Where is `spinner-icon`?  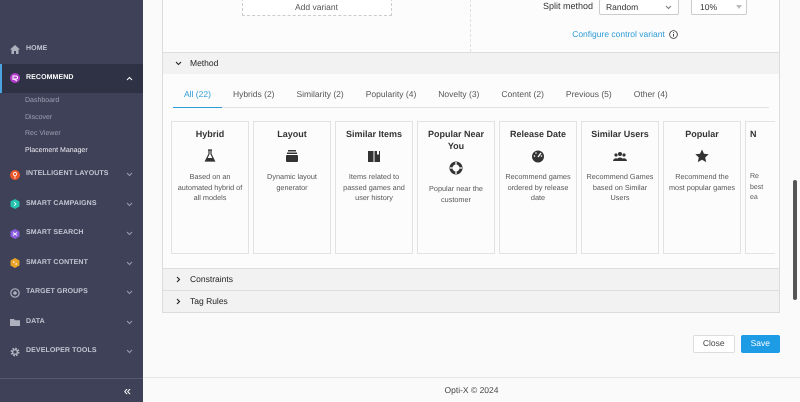
spinner-icon is located at coordinates (739, 7).